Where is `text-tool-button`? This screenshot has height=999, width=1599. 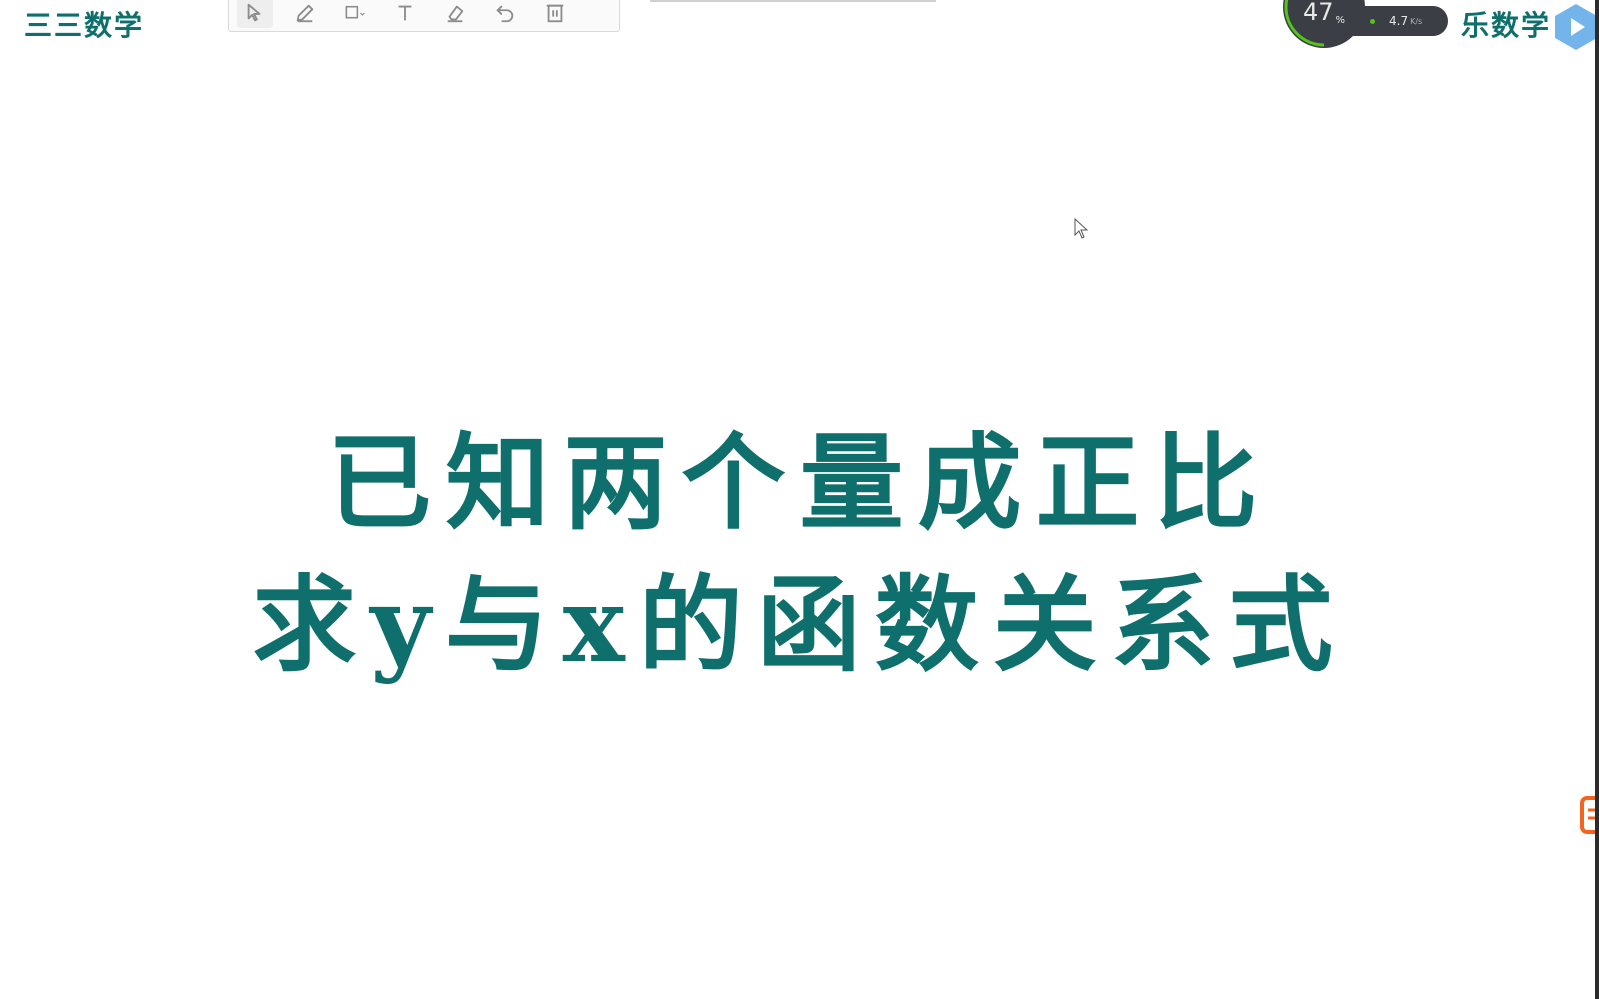 text-tool-button is located at coordinates (405, 14).